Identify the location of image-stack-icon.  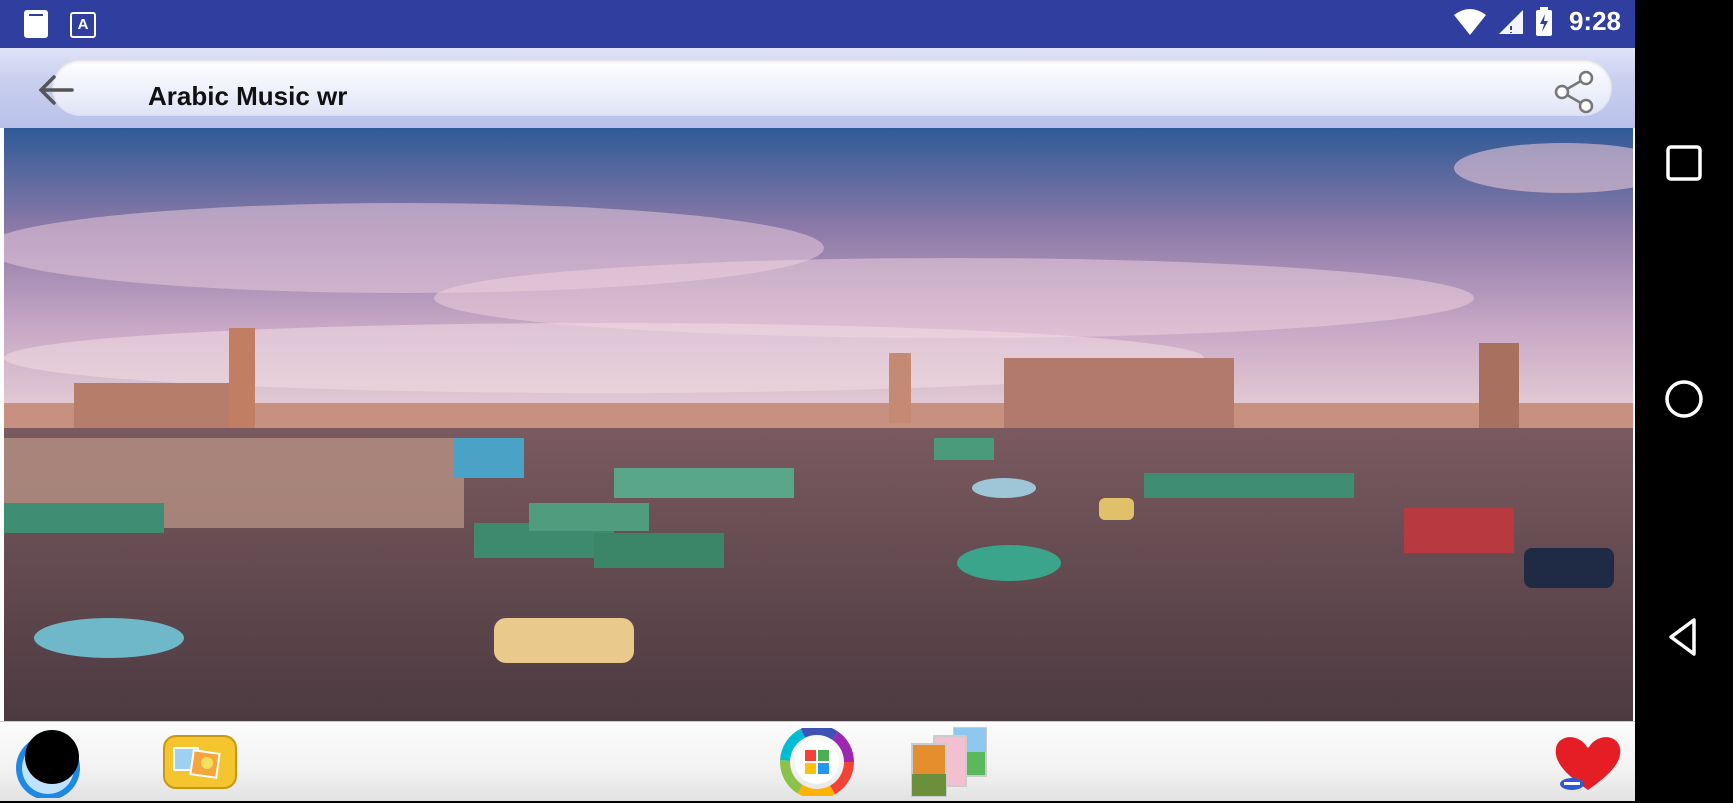
(949, 762).